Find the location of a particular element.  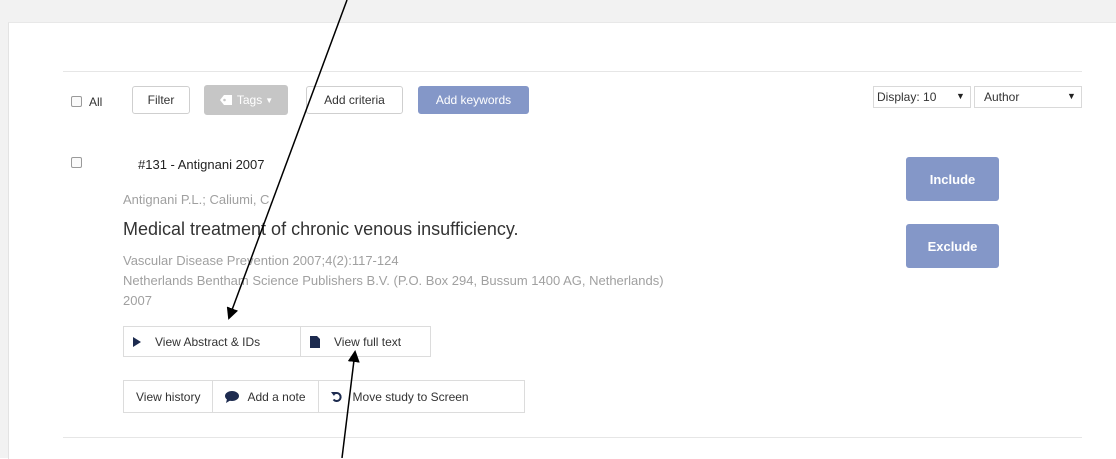

display-chevron-down-icon: ▼ is located at coordinates (960, 96).